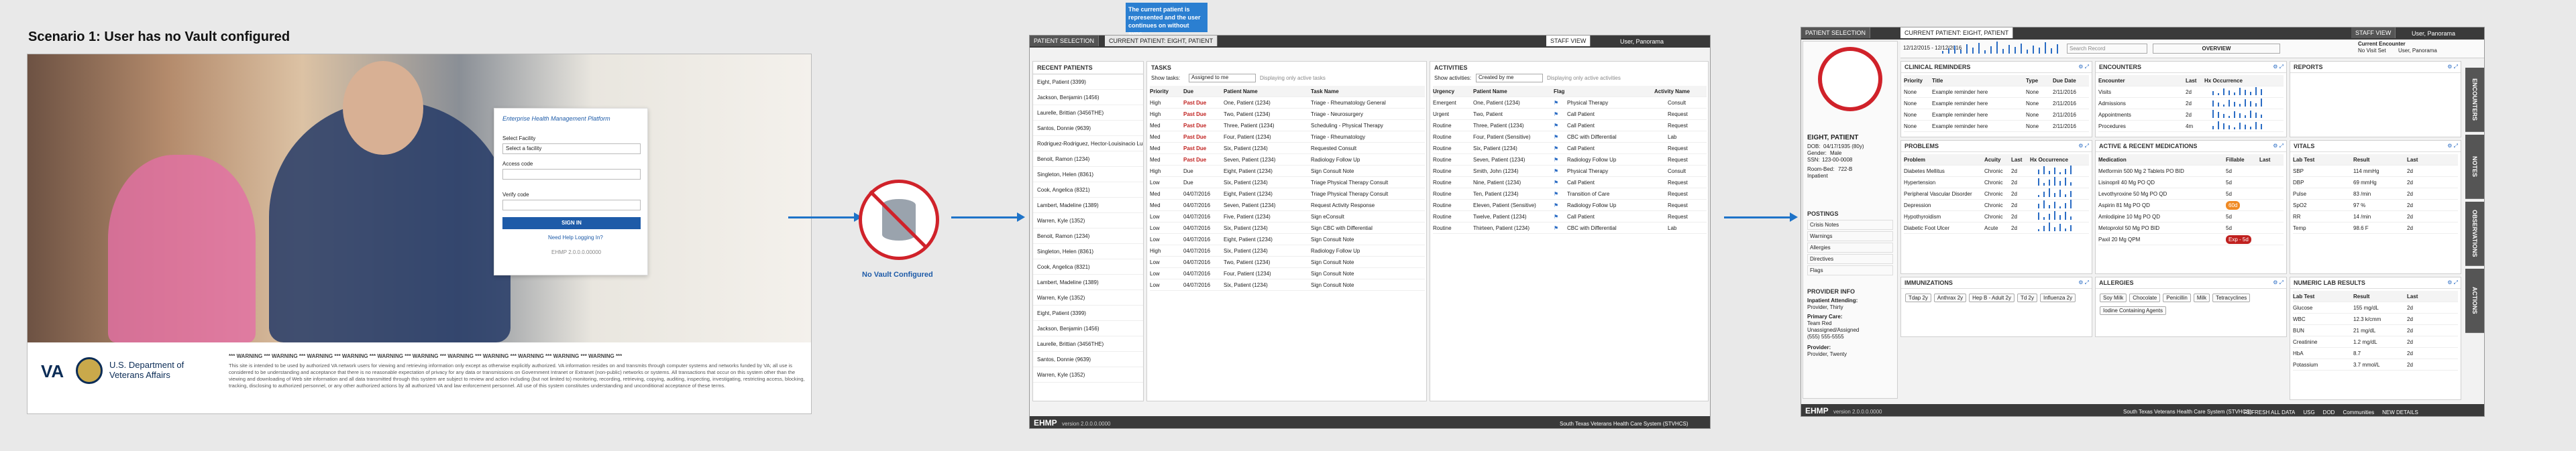 The height and width of the screenshot is (451, 2576). Describe the element at coordinates (1064, 41) in the screenshot. I see `tab-patient-selection: PATIENT SELECTION` at that location.